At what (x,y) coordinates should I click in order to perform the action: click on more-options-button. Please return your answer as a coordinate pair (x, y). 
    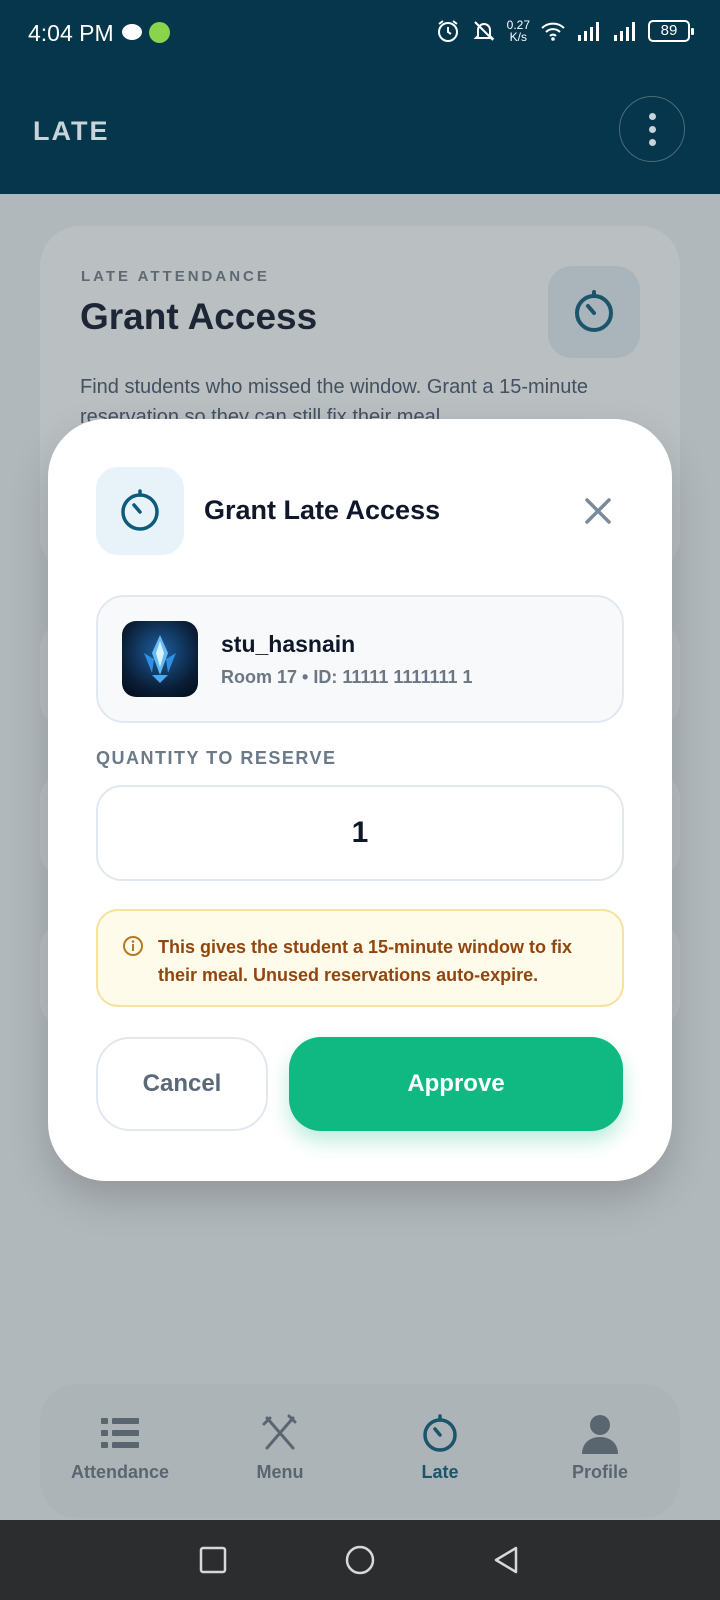
    Looking at the image, I should click on (652, 129).